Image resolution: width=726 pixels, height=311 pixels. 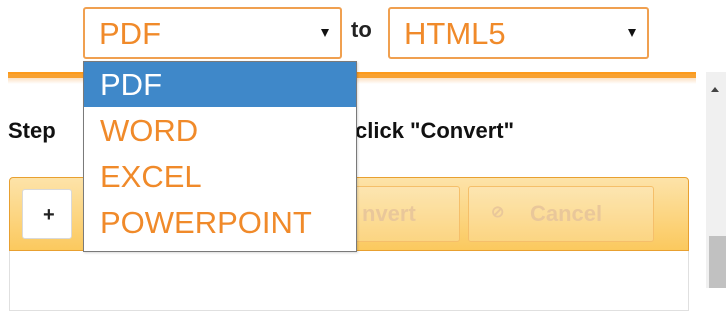 I want to click on format-option-excel: EXCEL, so click(x=220, y=176).